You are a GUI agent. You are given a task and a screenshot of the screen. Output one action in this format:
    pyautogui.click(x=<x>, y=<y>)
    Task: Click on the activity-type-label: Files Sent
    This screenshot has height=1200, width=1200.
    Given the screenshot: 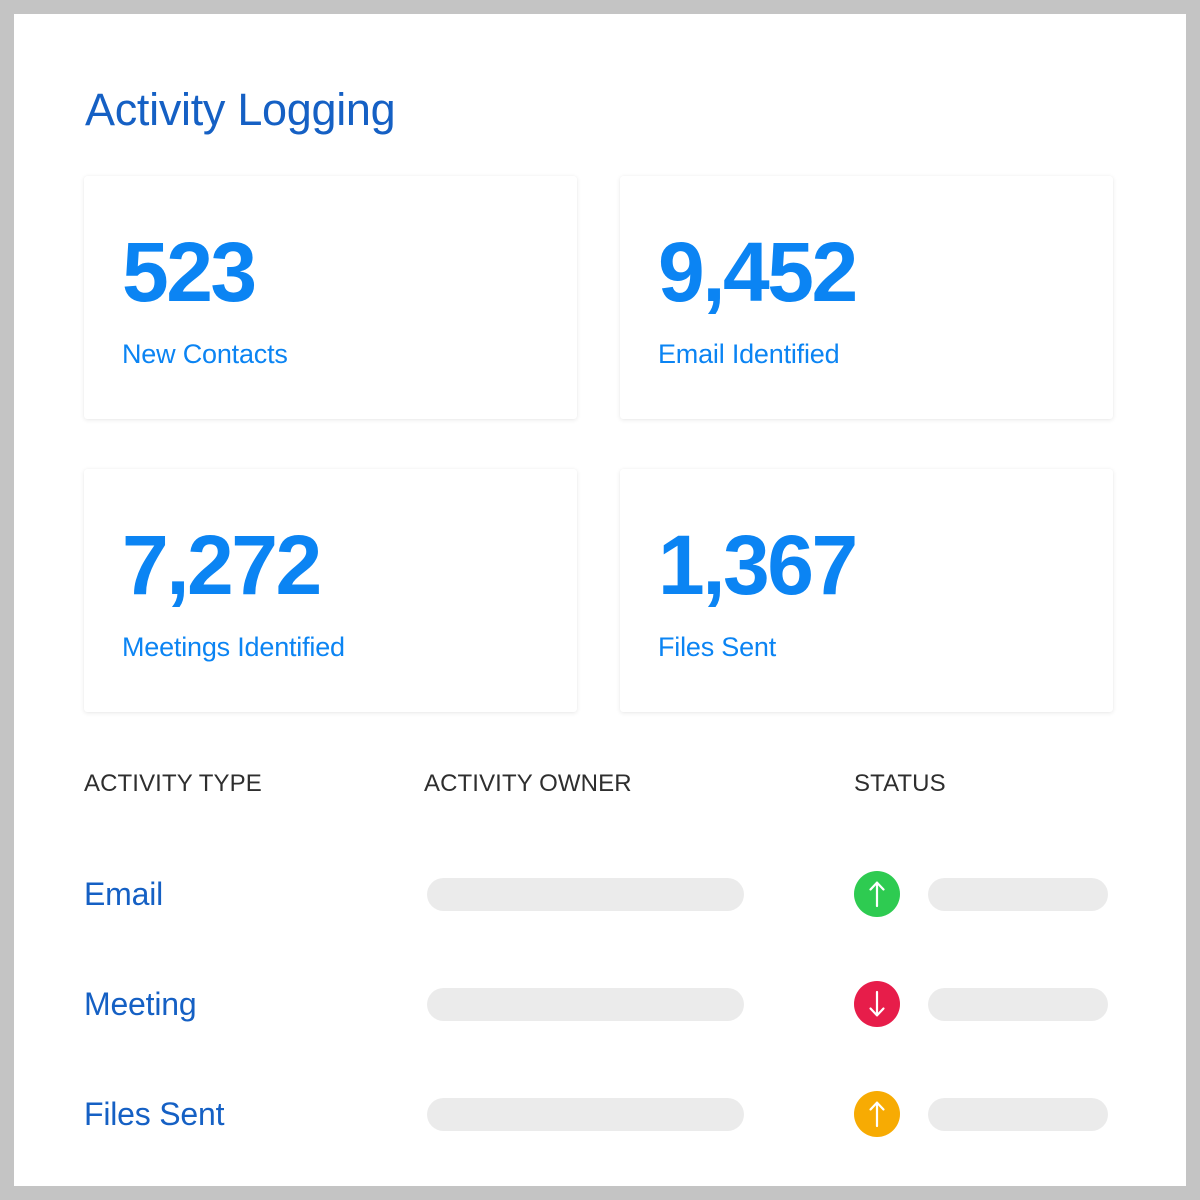 What is the action you would take?
    pyautogui.click(x=254, y=1114)
    